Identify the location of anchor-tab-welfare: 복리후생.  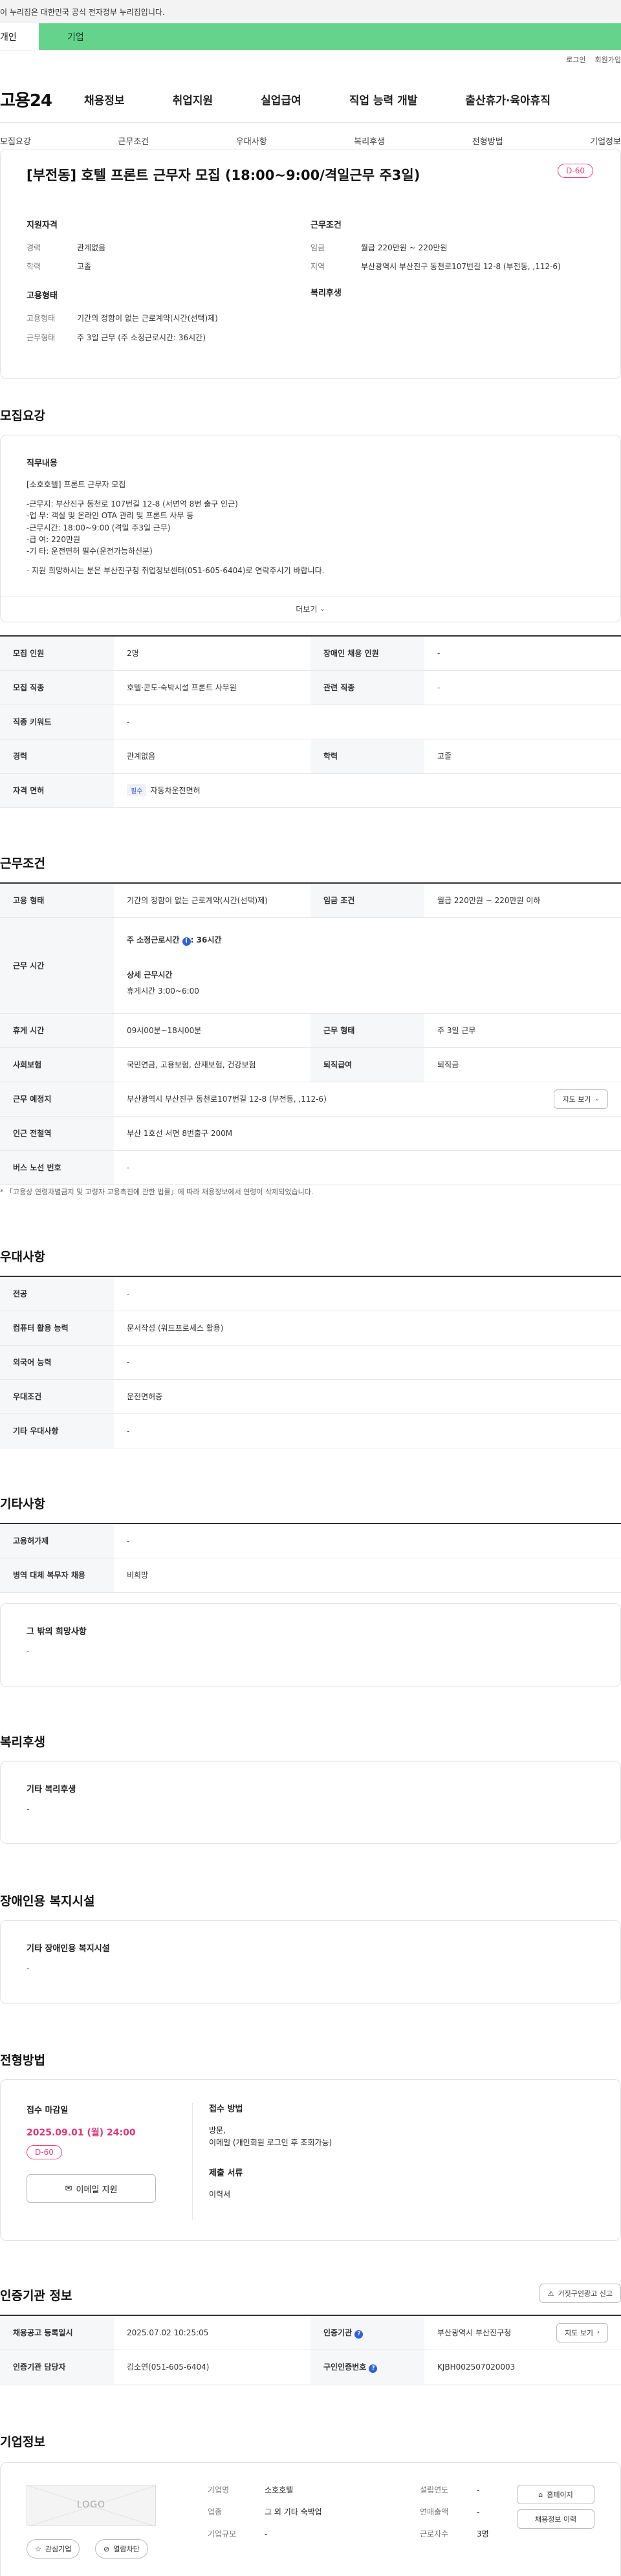
(369, 141).